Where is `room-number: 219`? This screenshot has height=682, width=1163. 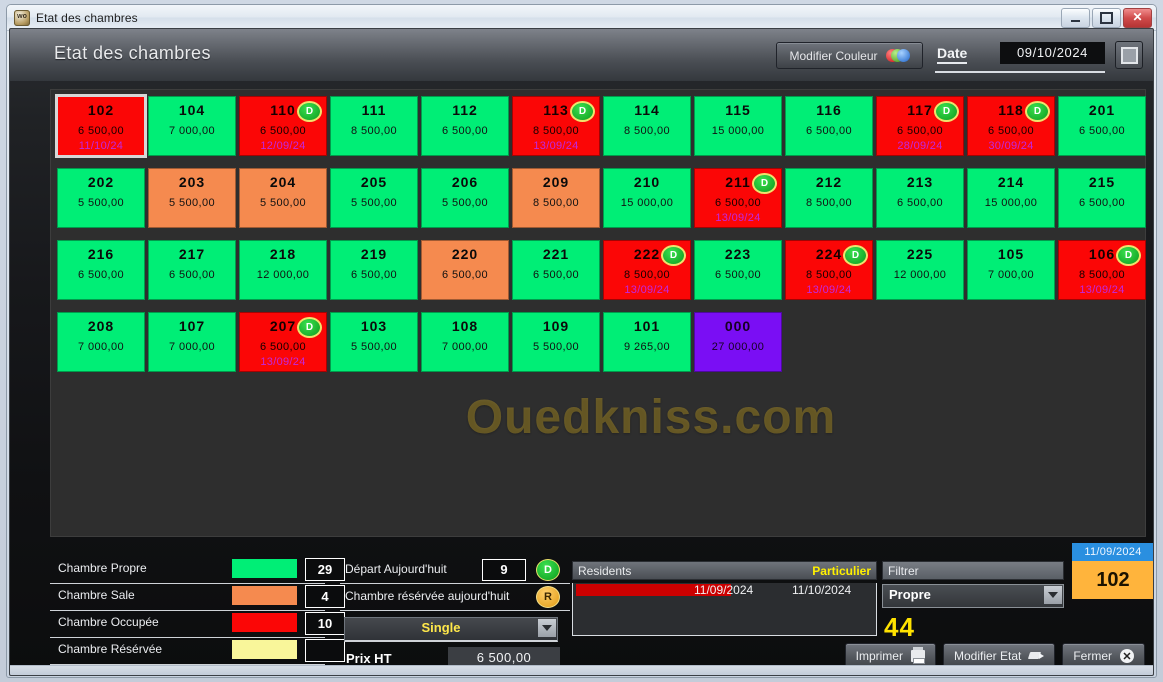 room-number: 219 is located at coordinates (374, 254).